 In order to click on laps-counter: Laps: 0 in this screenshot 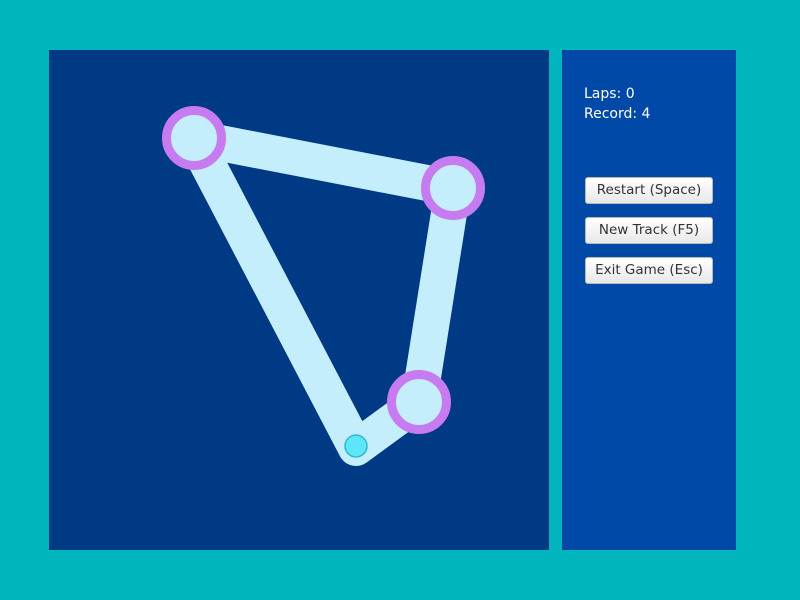, I will do `click(609, 94)`.